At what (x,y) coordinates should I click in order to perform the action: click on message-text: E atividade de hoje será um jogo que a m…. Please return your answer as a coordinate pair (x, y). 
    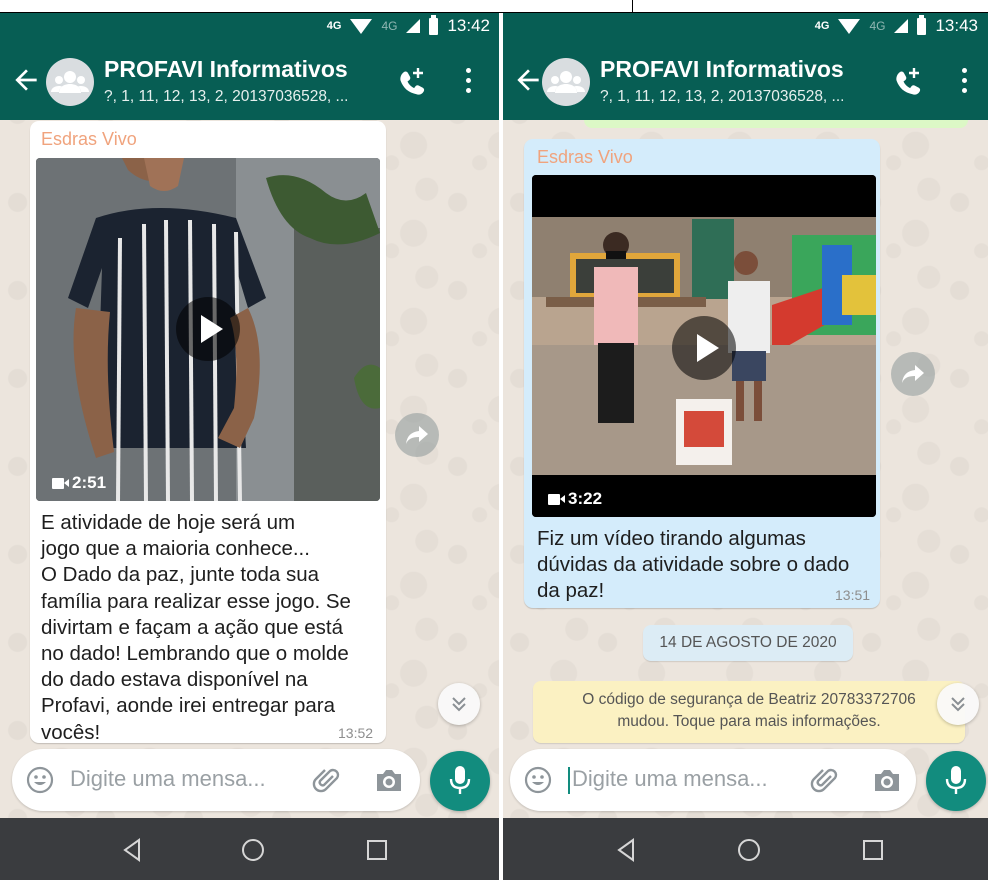
    Looking at the image, I should click on (211, 628).